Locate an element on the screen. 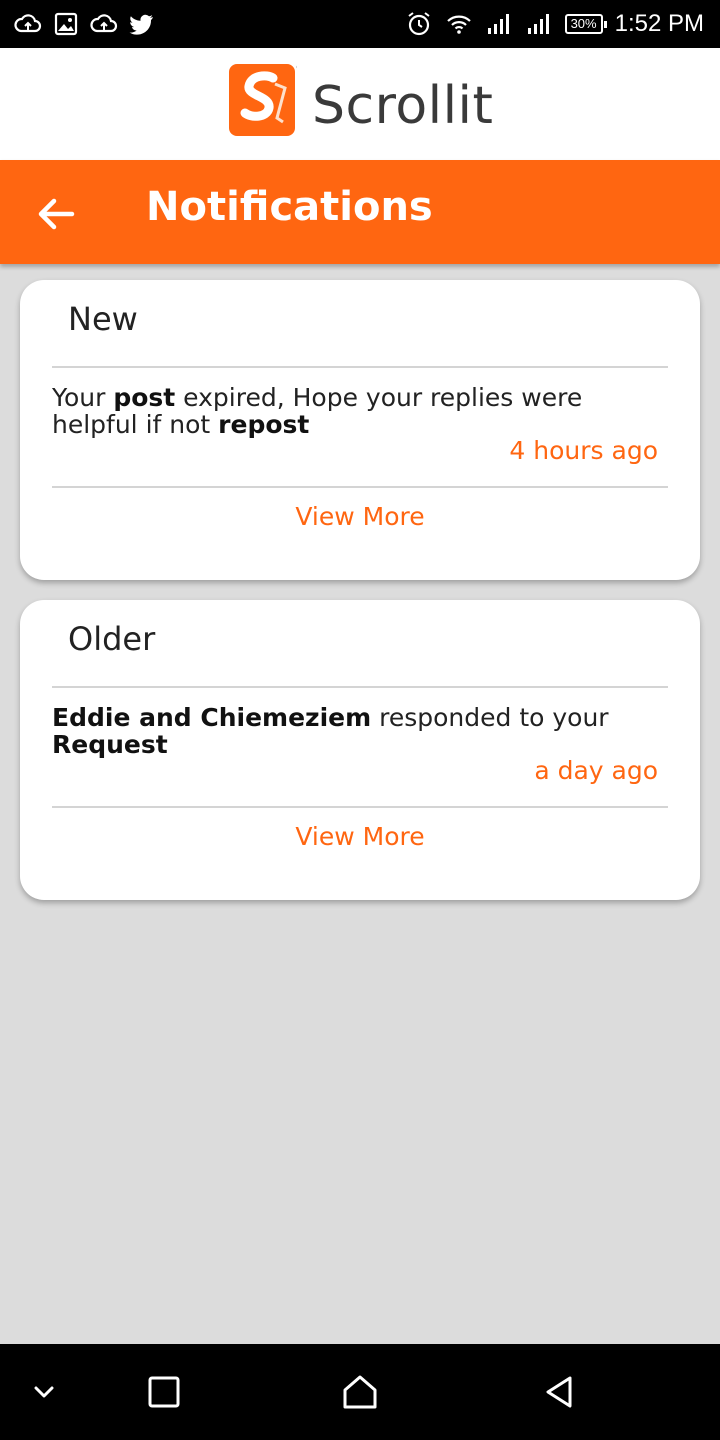  home-icon is located at coordinates (360, 1392).